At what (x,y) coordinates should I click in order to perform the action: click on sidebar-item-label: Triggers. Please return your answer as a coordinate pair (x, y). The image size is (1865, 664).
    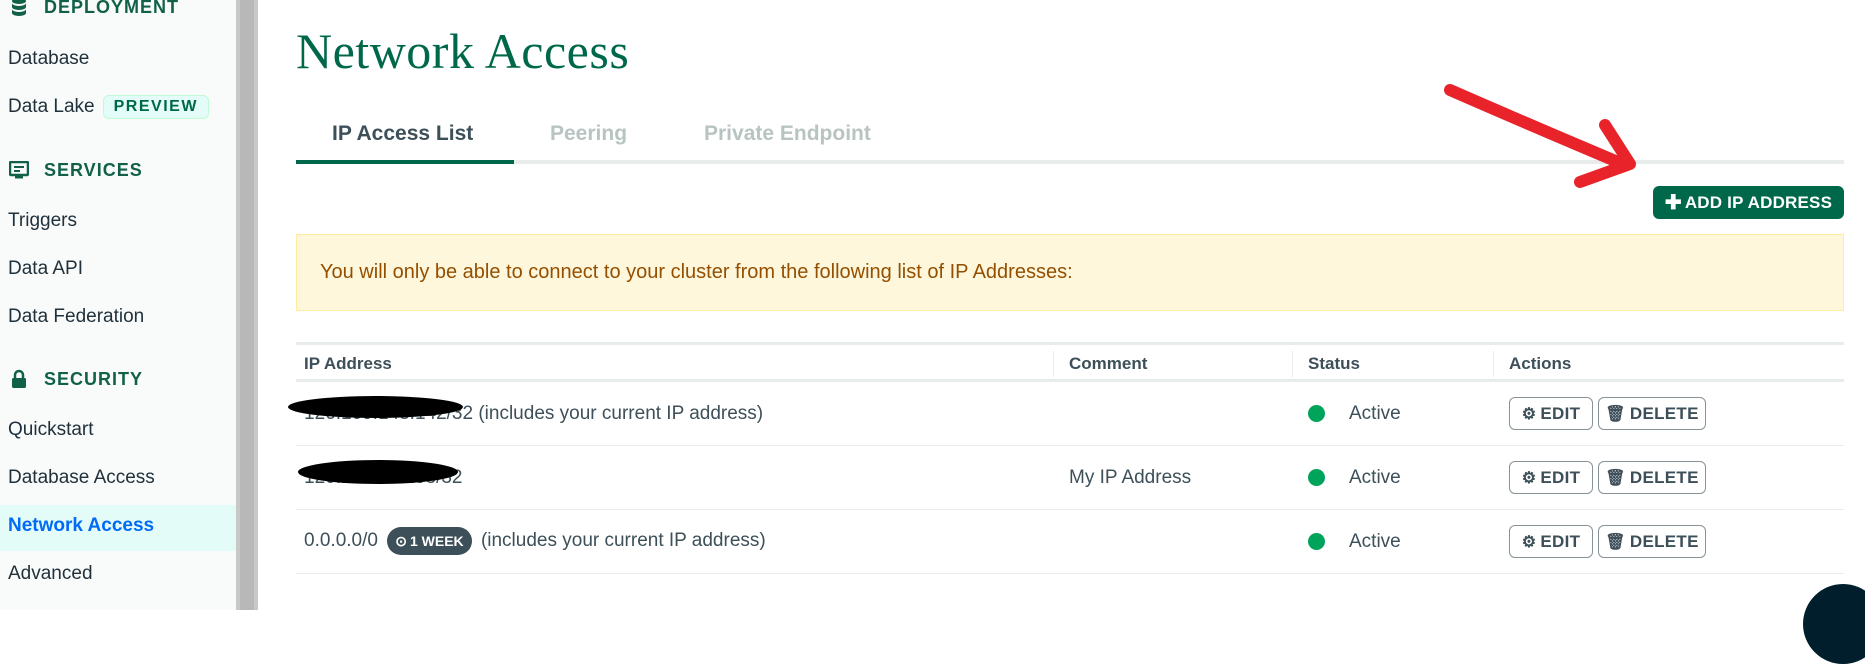
    Looking at the image, I should click on (42, 220).